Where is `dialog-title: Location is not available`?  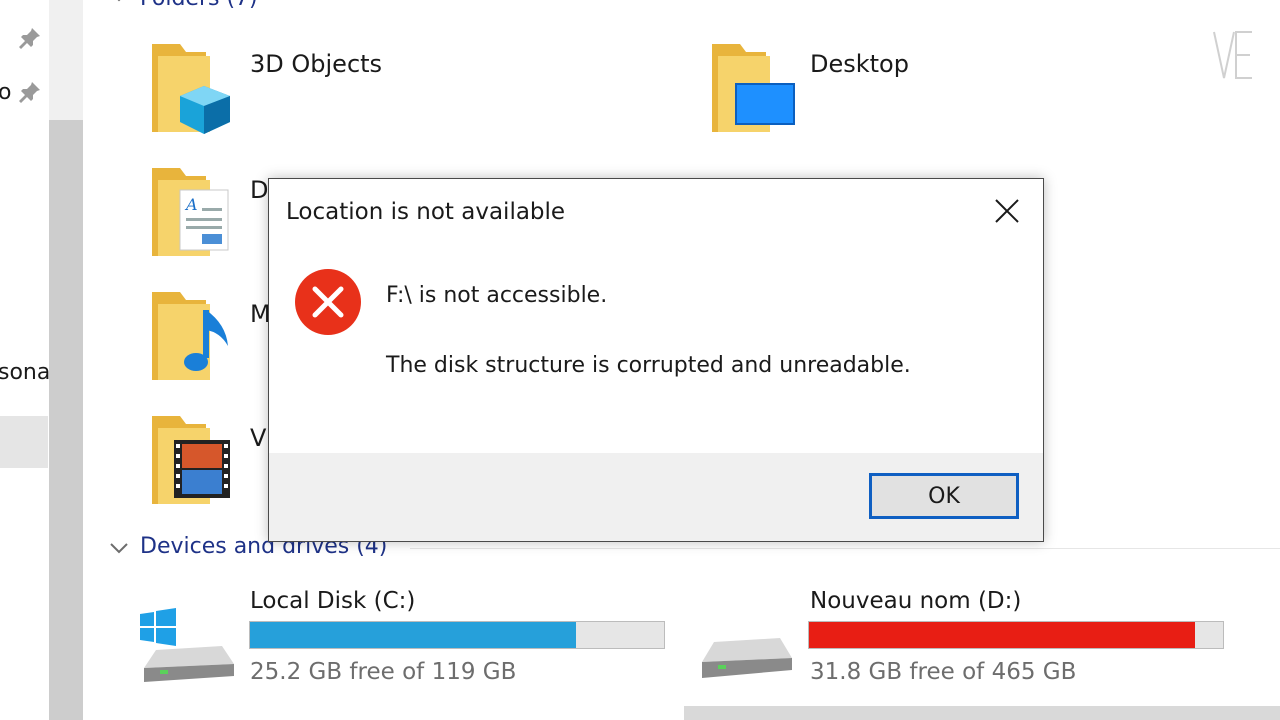
dialog-title: Location is not available is located at coordinates (426, 212).